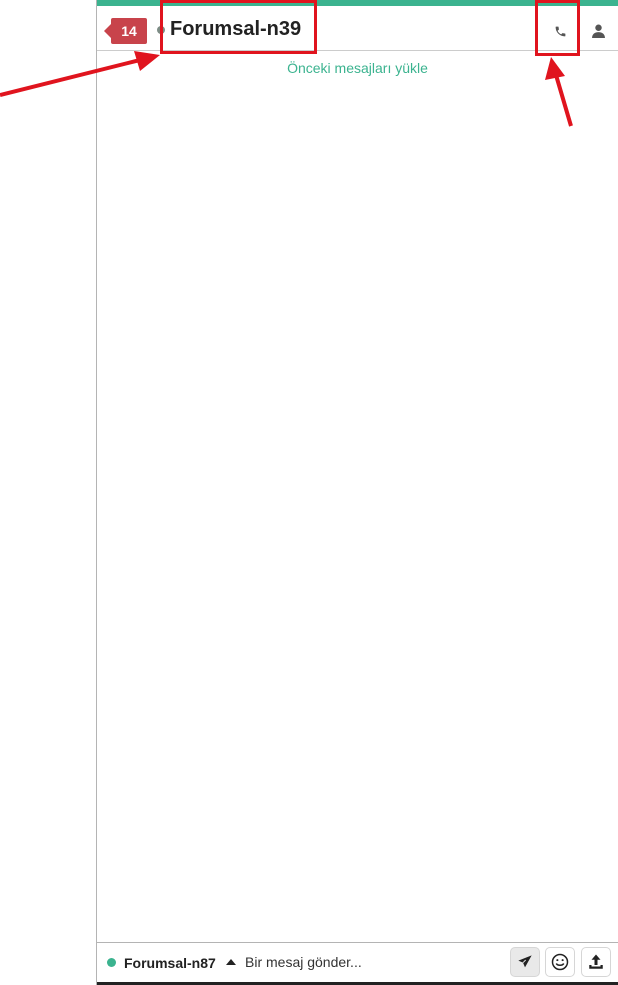 The height and width of the screenshot is (985, 618). What do you see at coordinates (357, 68) in the screenshot?
I see `load-previous-messages-link: Önceki mesajları yükle` at bounding box center [357, 68].